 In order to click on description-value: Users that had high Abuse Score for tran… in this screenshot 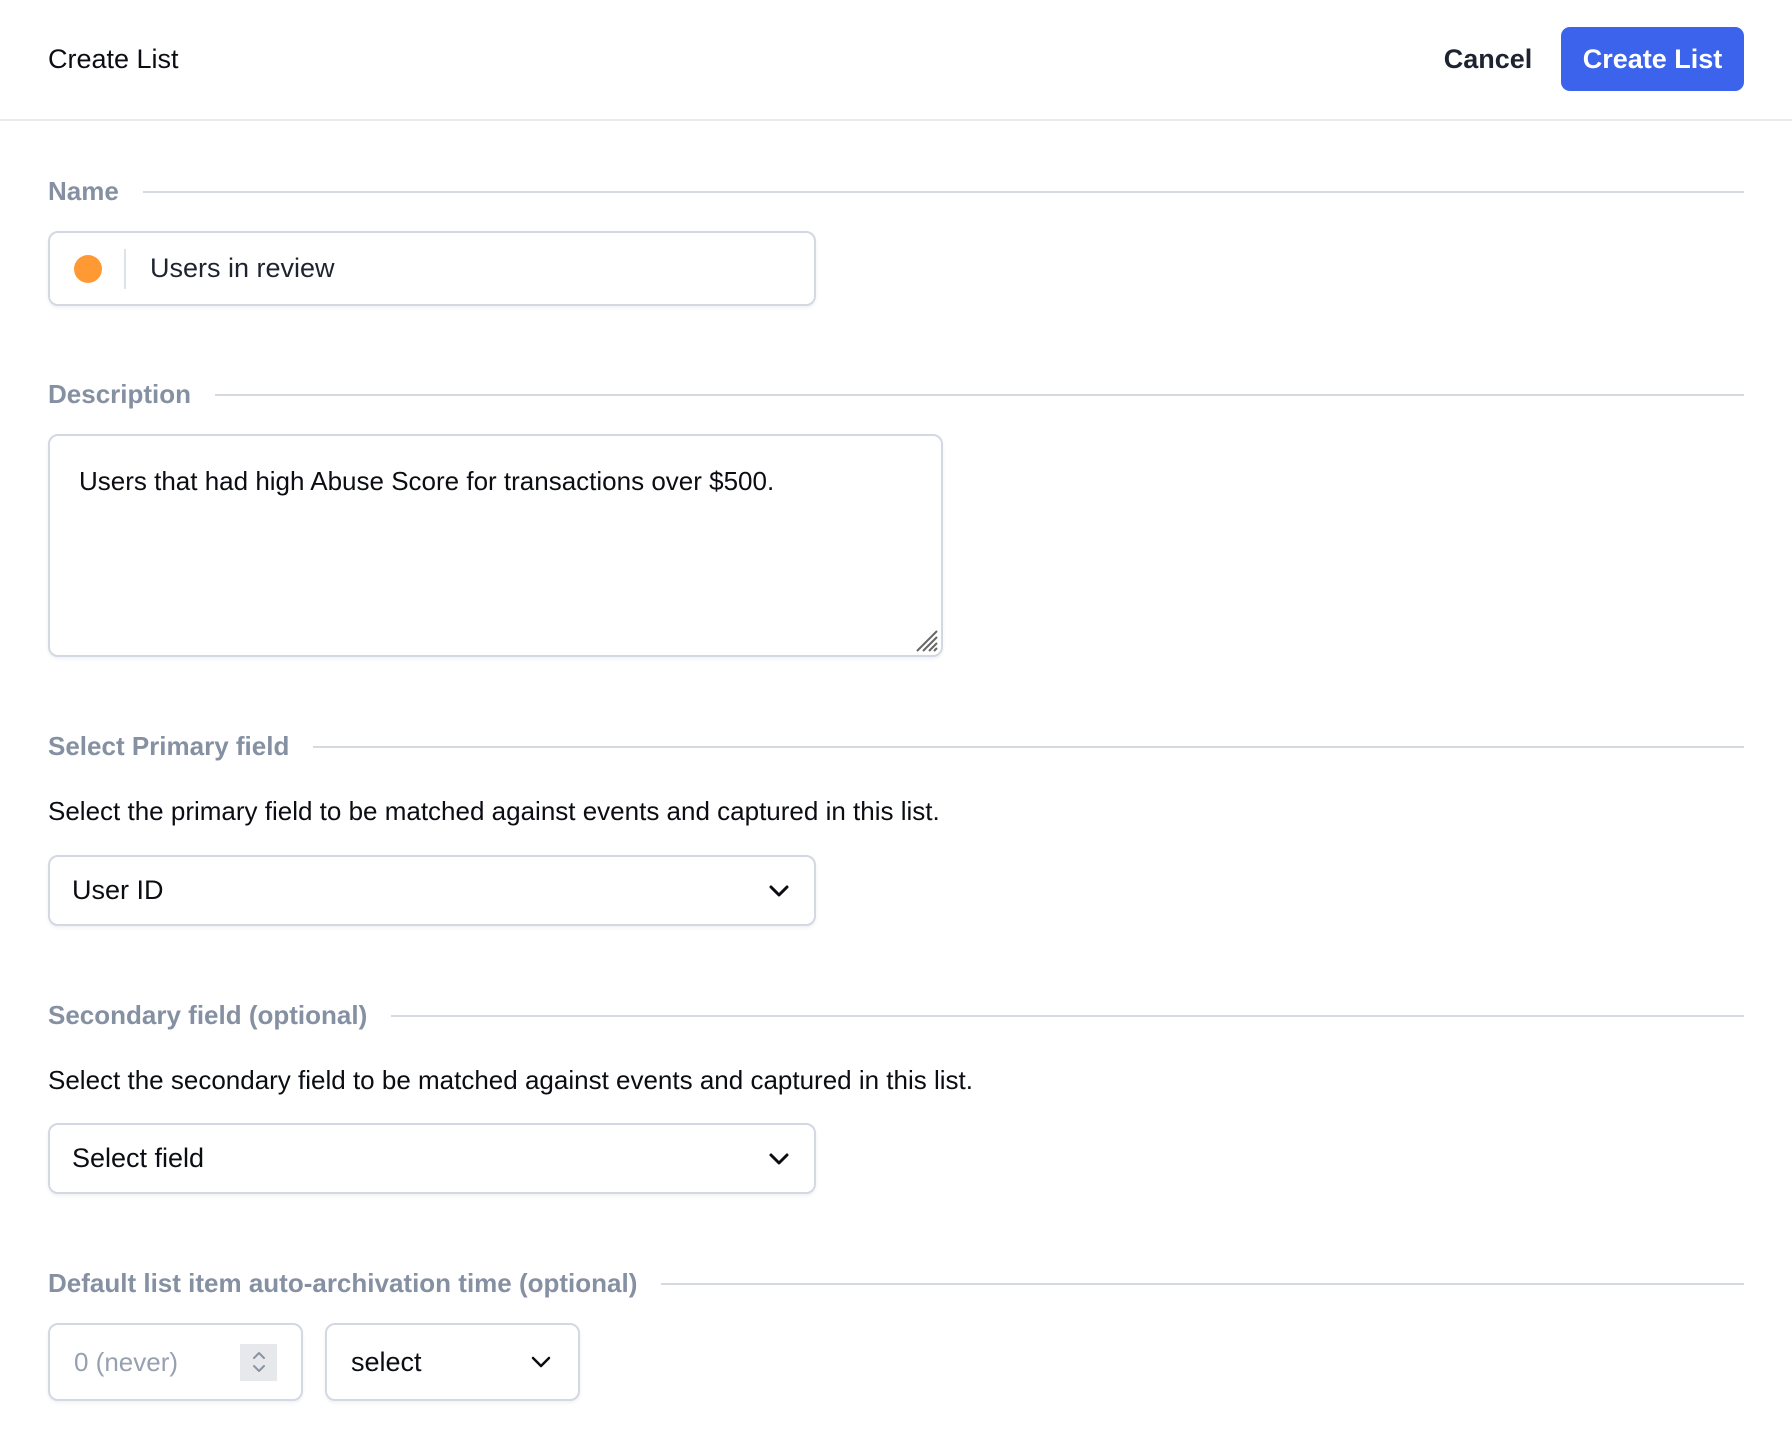, I will do `click(427, 481)`.